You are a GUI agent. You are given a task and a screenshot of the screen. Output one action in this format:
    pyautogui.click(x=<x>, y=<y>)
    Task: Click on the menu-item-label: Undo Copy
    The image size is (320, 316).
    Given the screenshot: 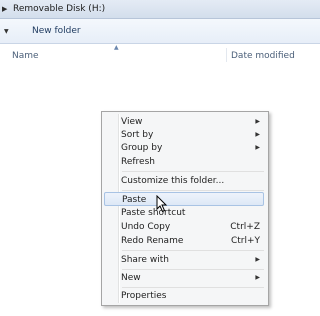 What is the action you would take?
    pyautogui.click(x=146, y=227)
    